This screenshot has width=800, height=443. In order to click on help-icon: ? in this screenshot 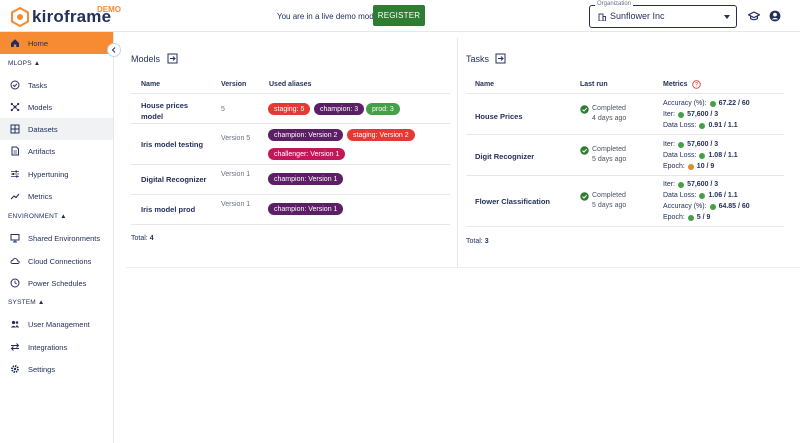, I will do `click(696, 84)`.